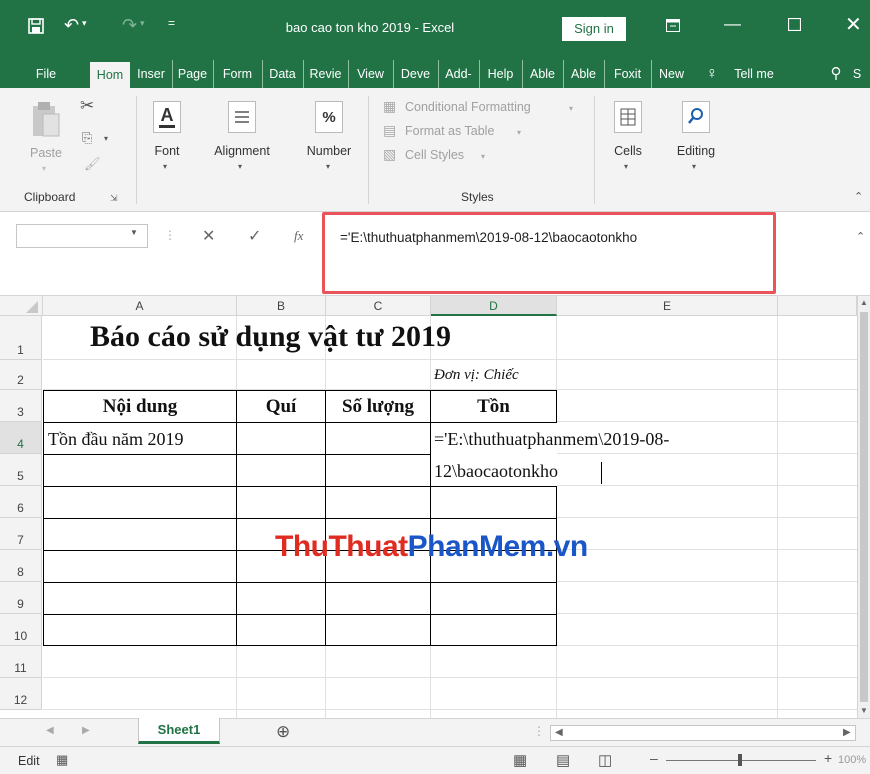  I want to click on percent-icon: %, so click(329, 117).